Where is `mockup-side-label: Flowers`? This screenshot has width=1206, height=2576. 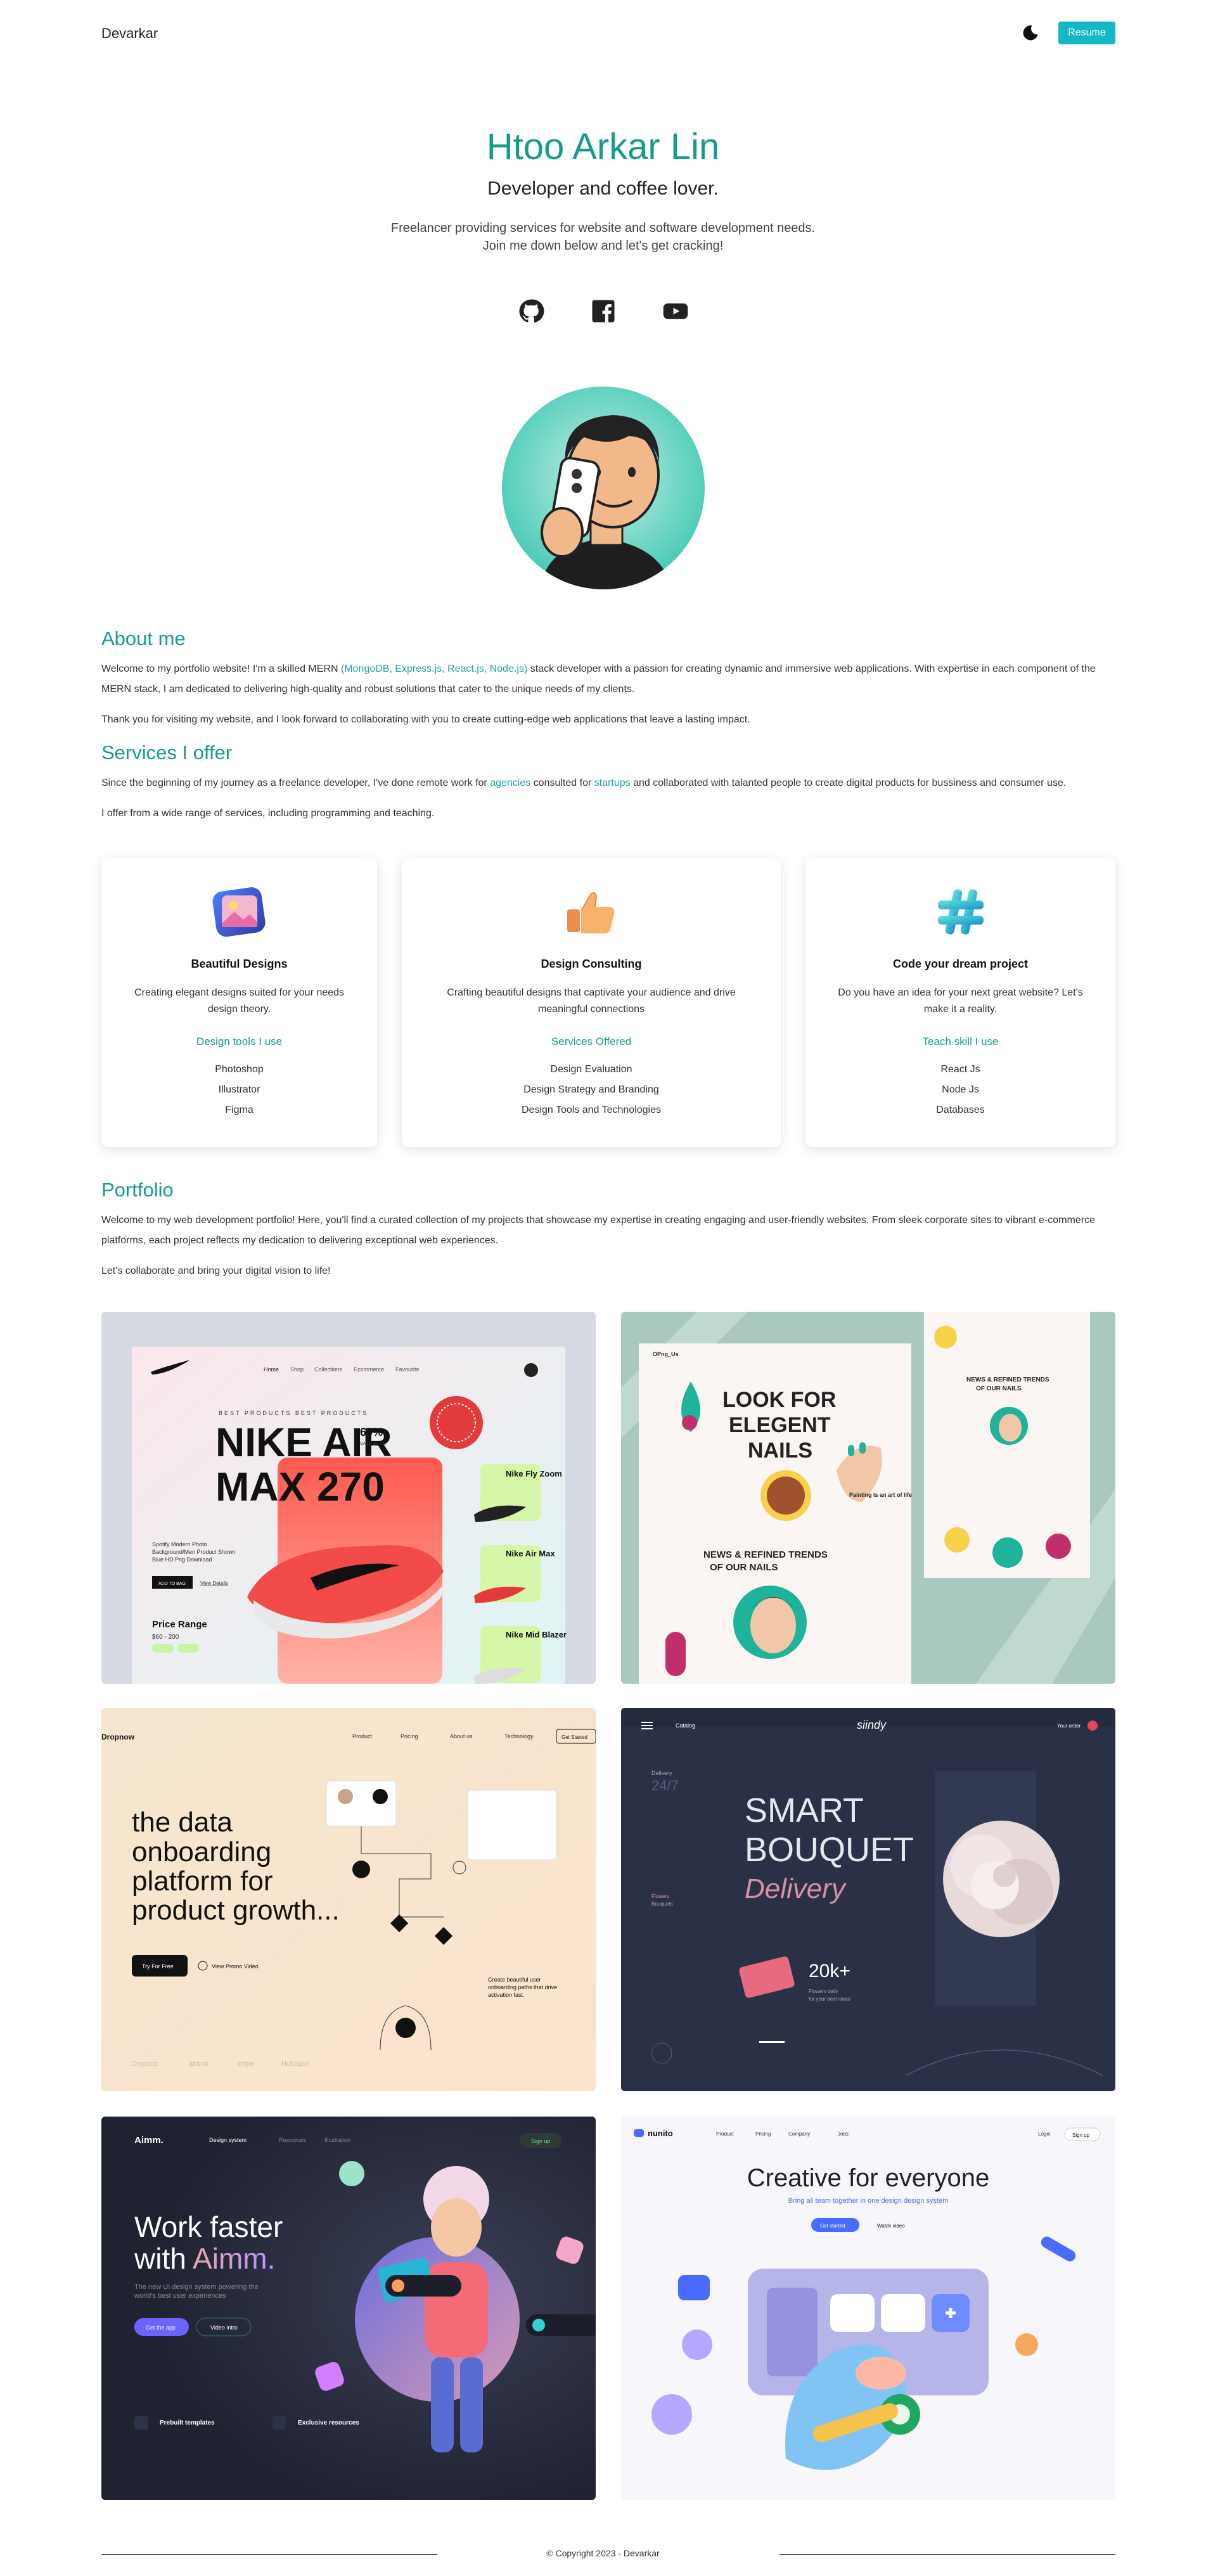 mockup-side-label: Flowers is located at coordinates (660, 1896).